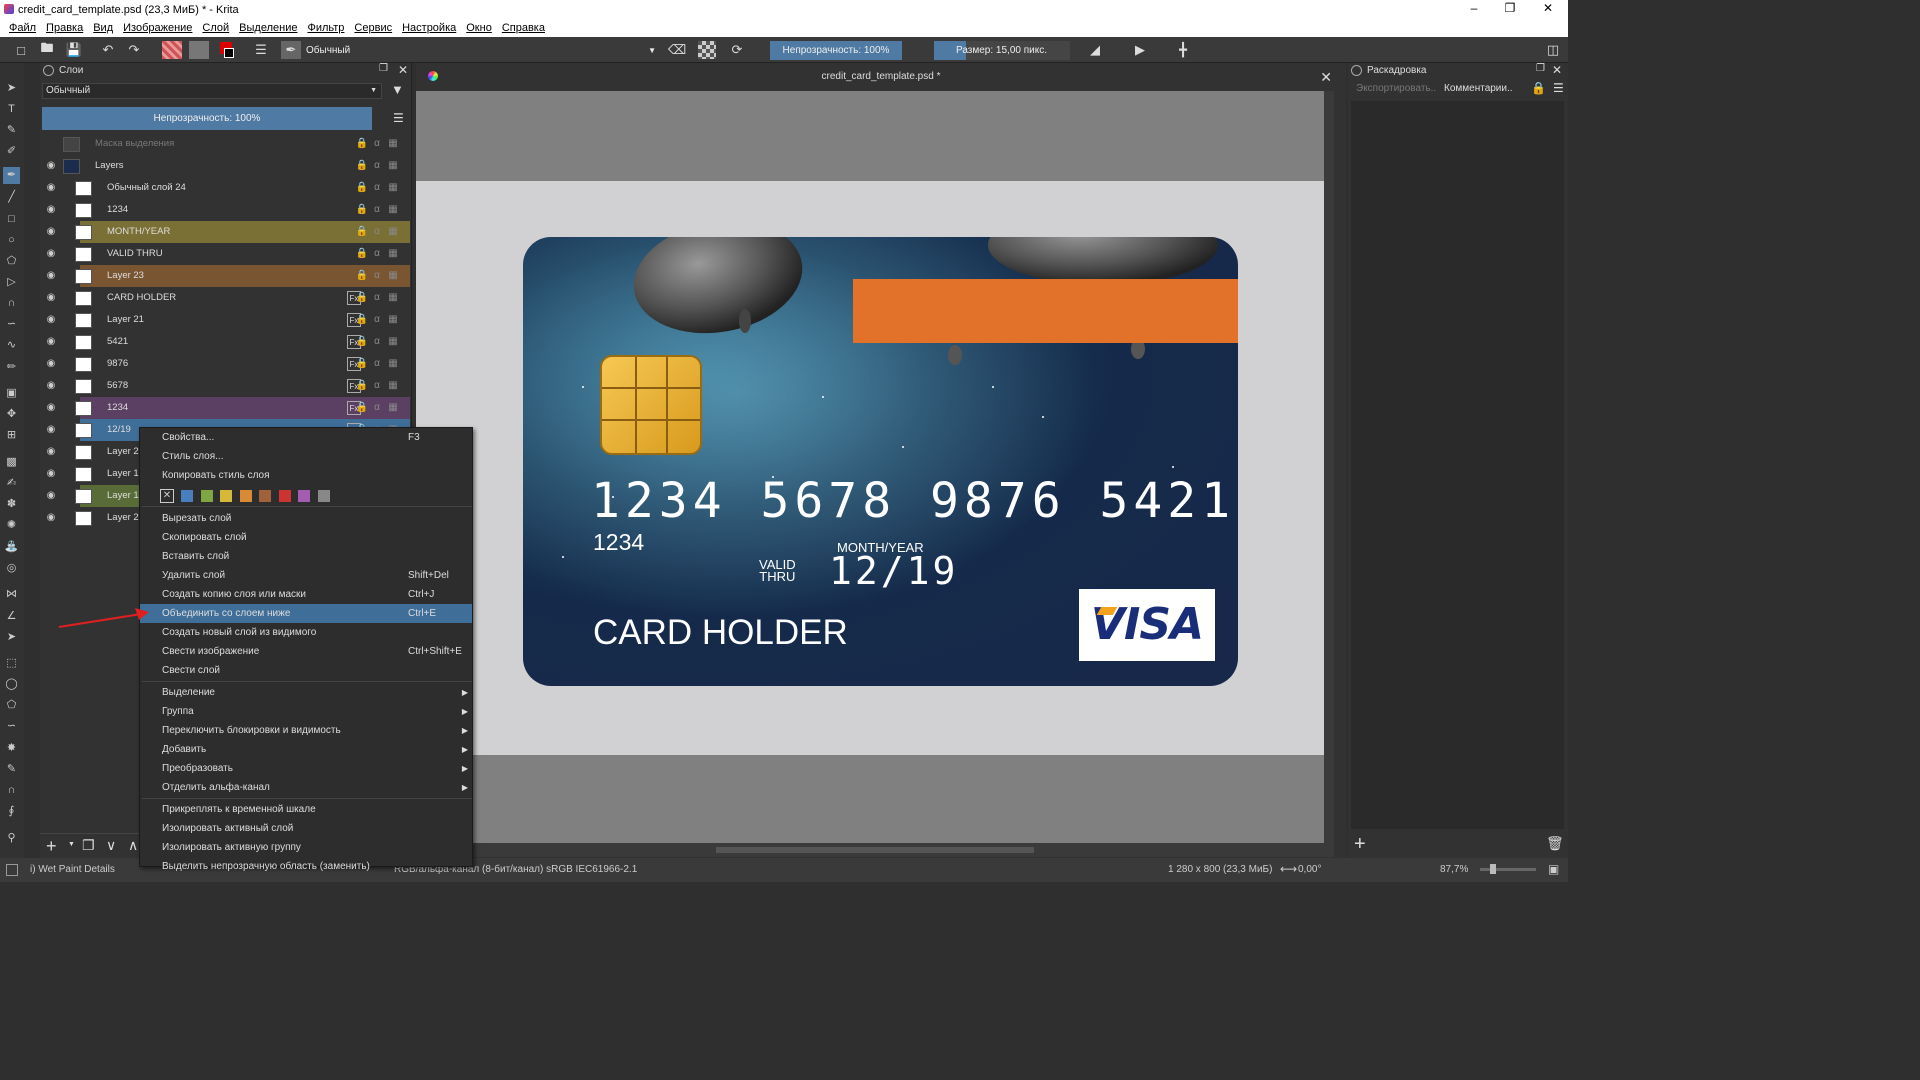  Describe the element at coordinates (398, 118) in the screenshot. I see `layer-options-menu-icon: ☰` at that location.